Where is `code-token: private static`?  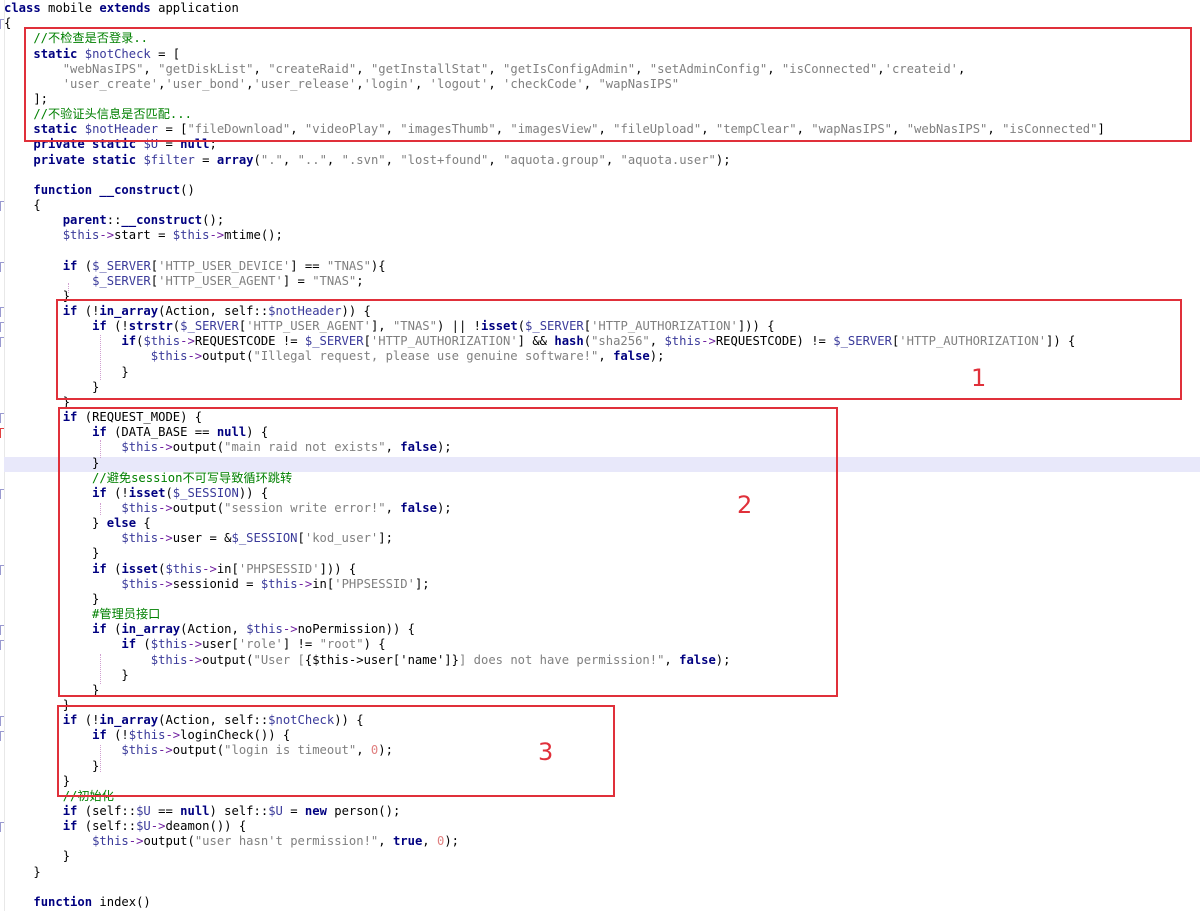 code-token: private static is located at coordinates (85, 159).